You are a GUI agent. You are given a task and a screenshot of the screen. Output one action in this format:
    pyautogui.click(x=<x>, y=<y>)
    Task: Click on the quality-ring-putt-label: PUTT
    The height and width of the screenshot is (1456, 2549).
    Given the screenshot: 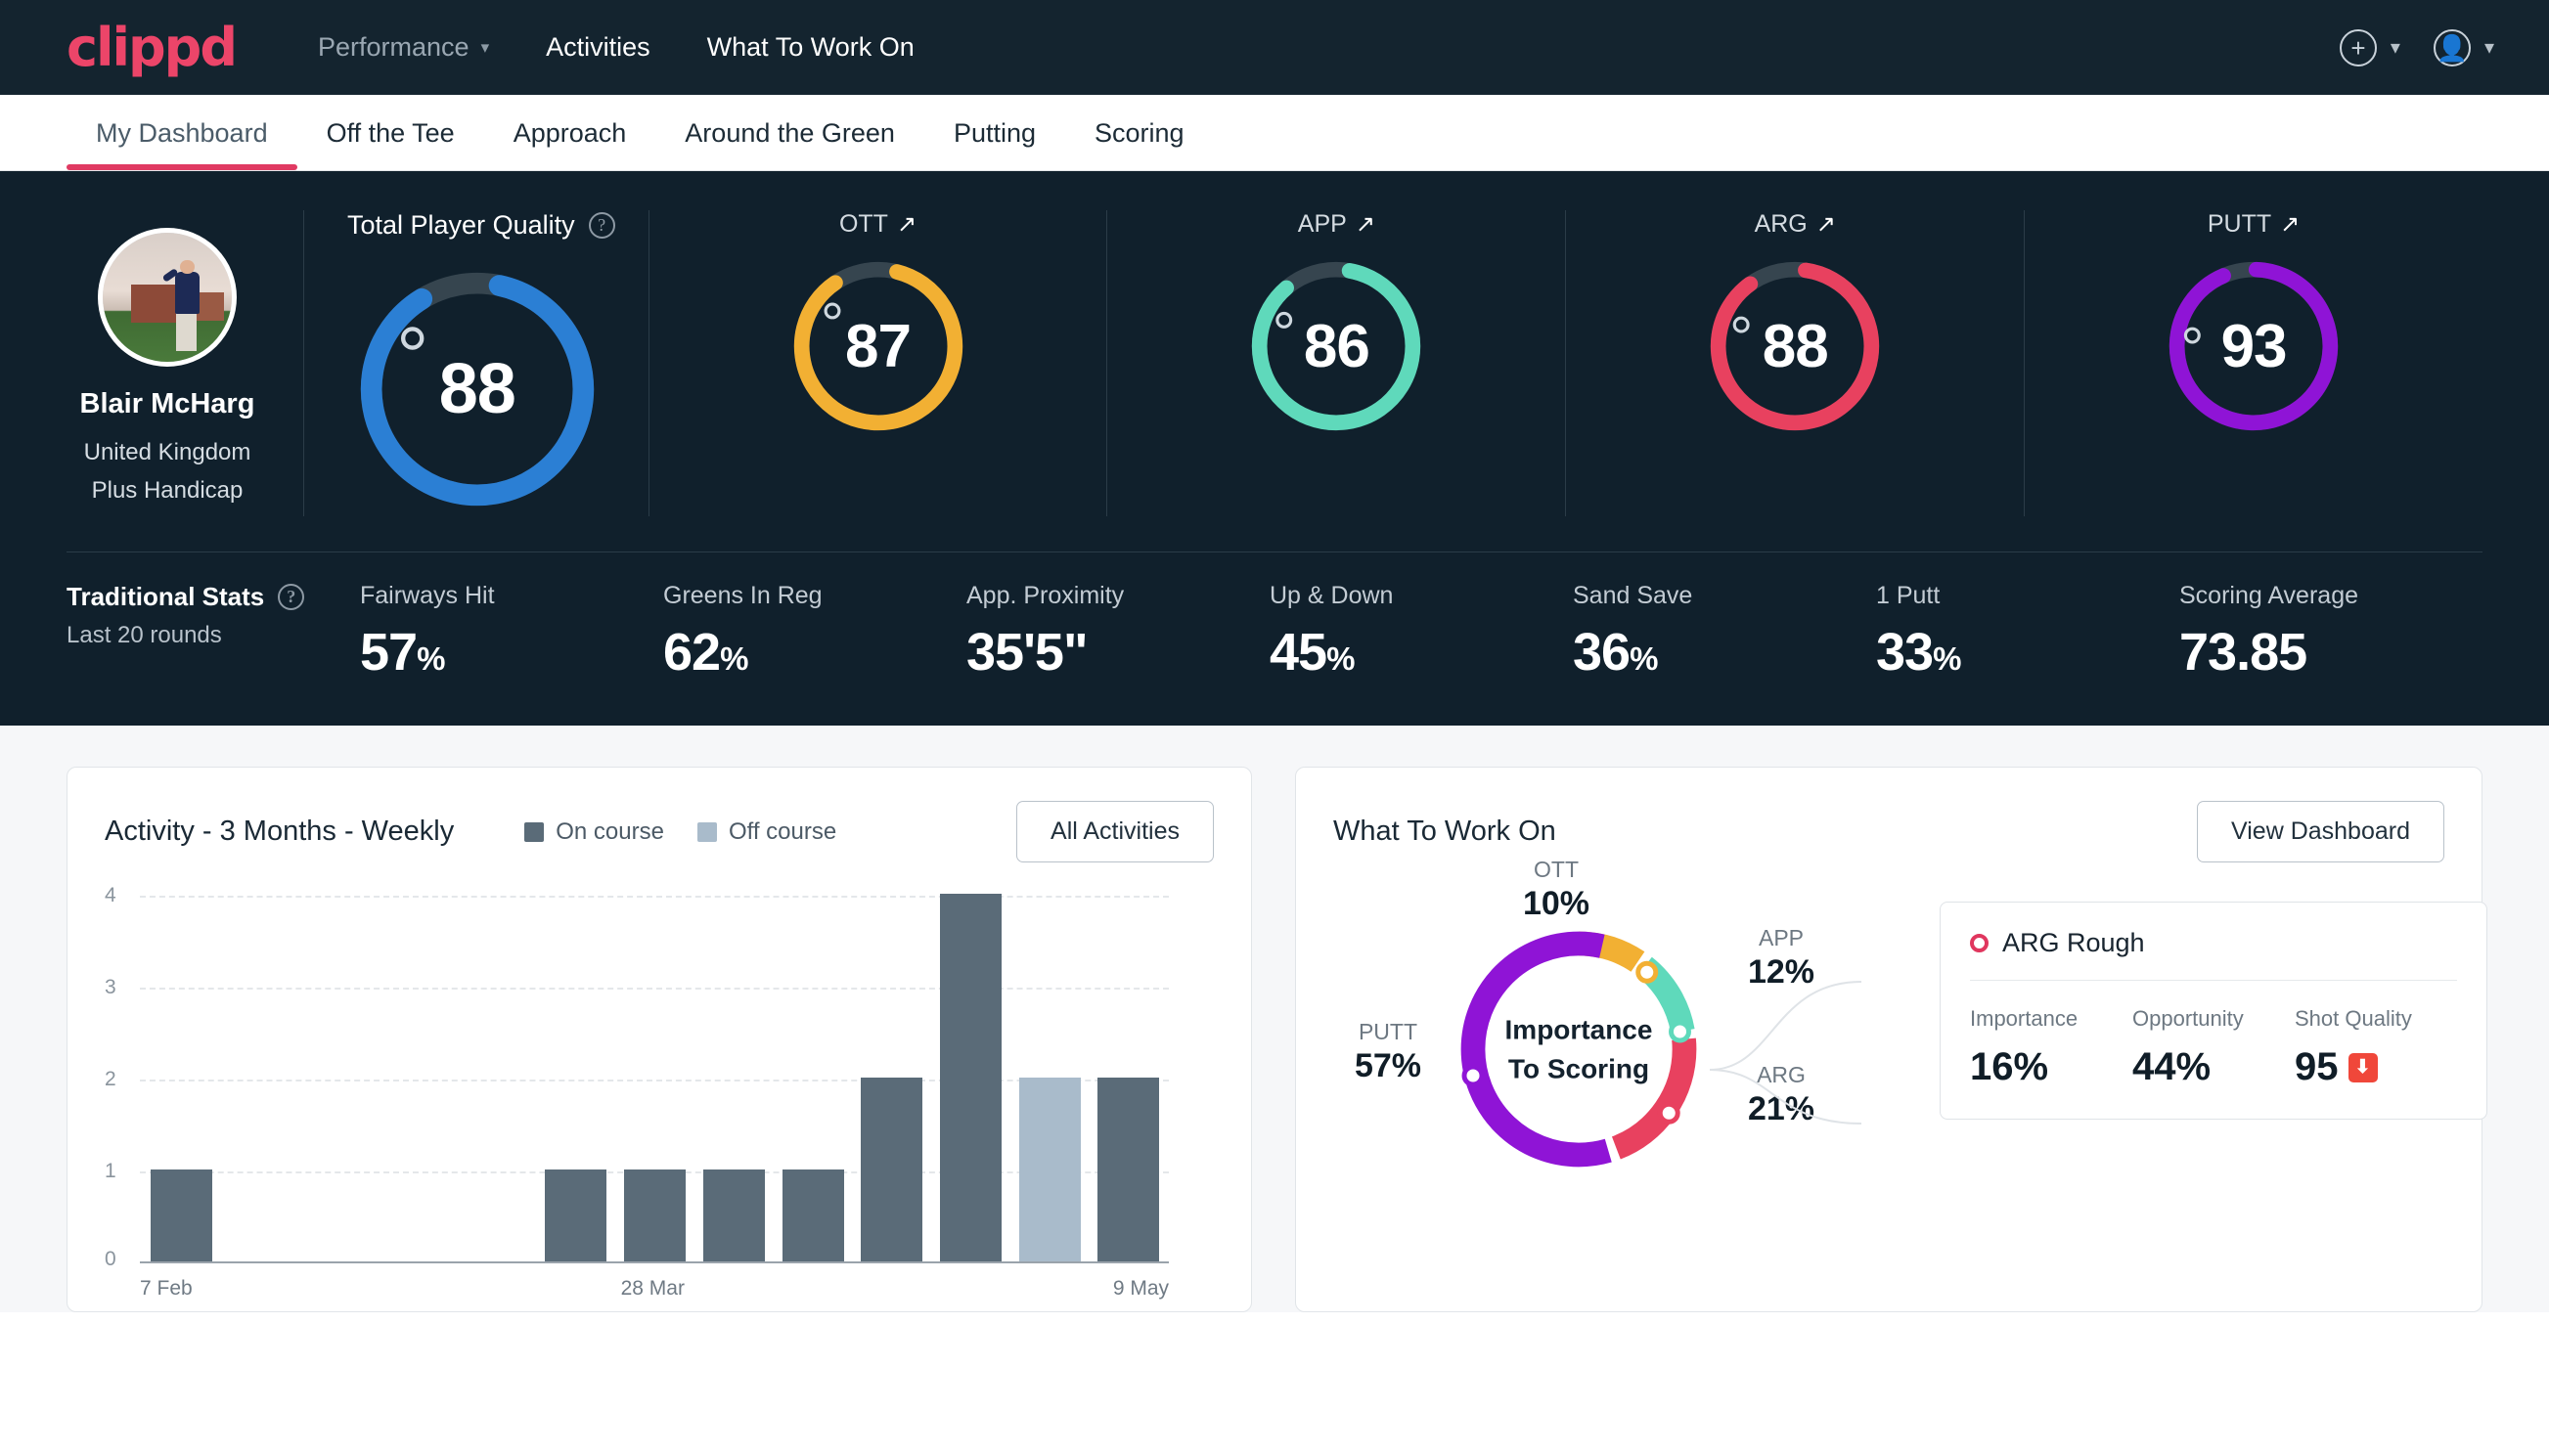 What is the action you would take?
    pyautogui.click(x=2239, y=224)
    